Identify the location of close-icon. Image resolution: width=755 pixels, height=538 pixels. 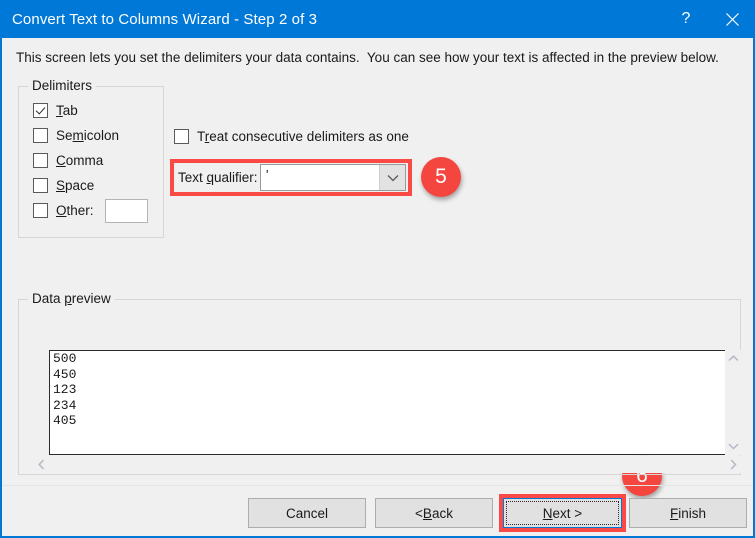
(732, 19).